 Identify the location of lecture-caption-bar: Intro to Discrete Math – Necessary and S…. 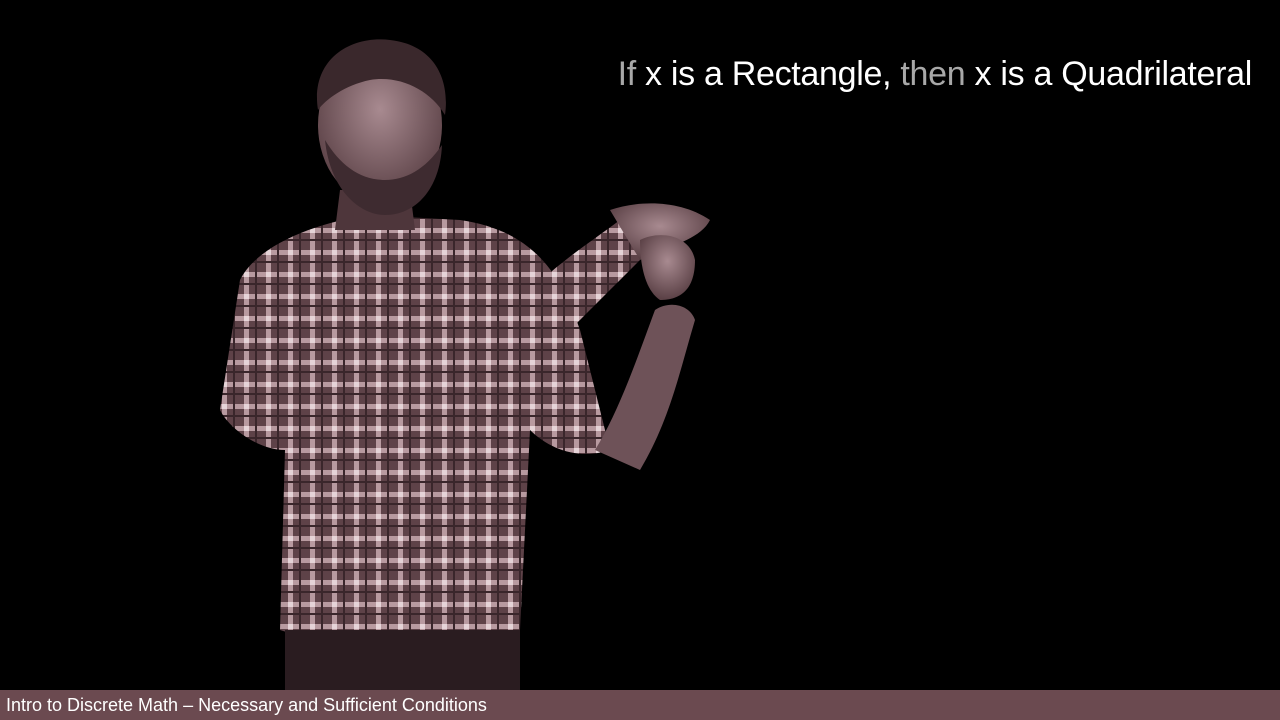
(640, 705).